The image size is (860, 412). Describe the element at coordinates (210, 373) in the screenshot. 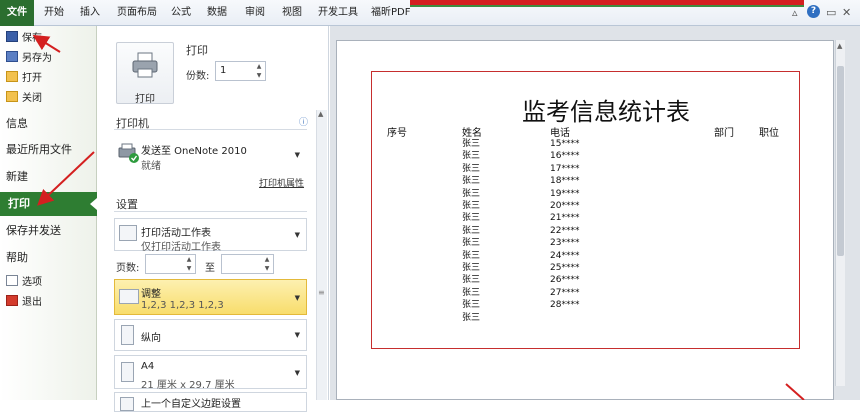

I see `paper-size-dropdown: A4 21 厘米 x 29.7 厘米 ▼` at that location.